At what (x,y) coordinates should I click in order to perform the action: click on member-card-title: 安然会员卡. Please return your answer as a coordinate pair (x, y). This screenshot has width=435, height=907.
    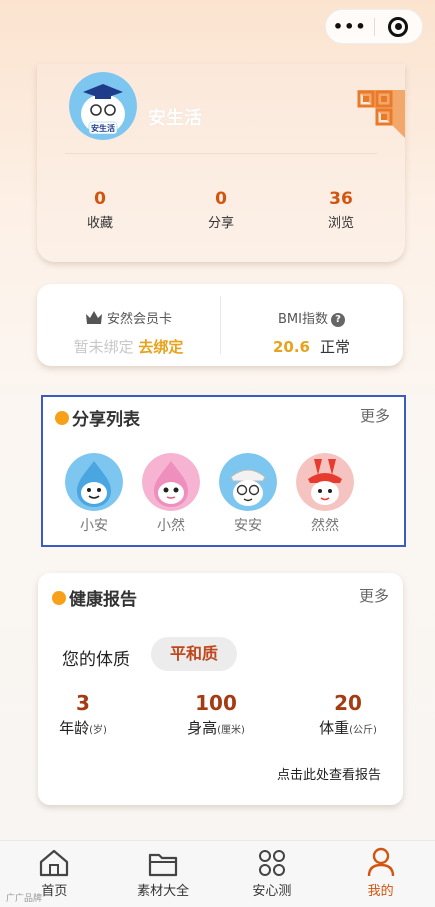
    Looking at the image, I should click on (128, 317).